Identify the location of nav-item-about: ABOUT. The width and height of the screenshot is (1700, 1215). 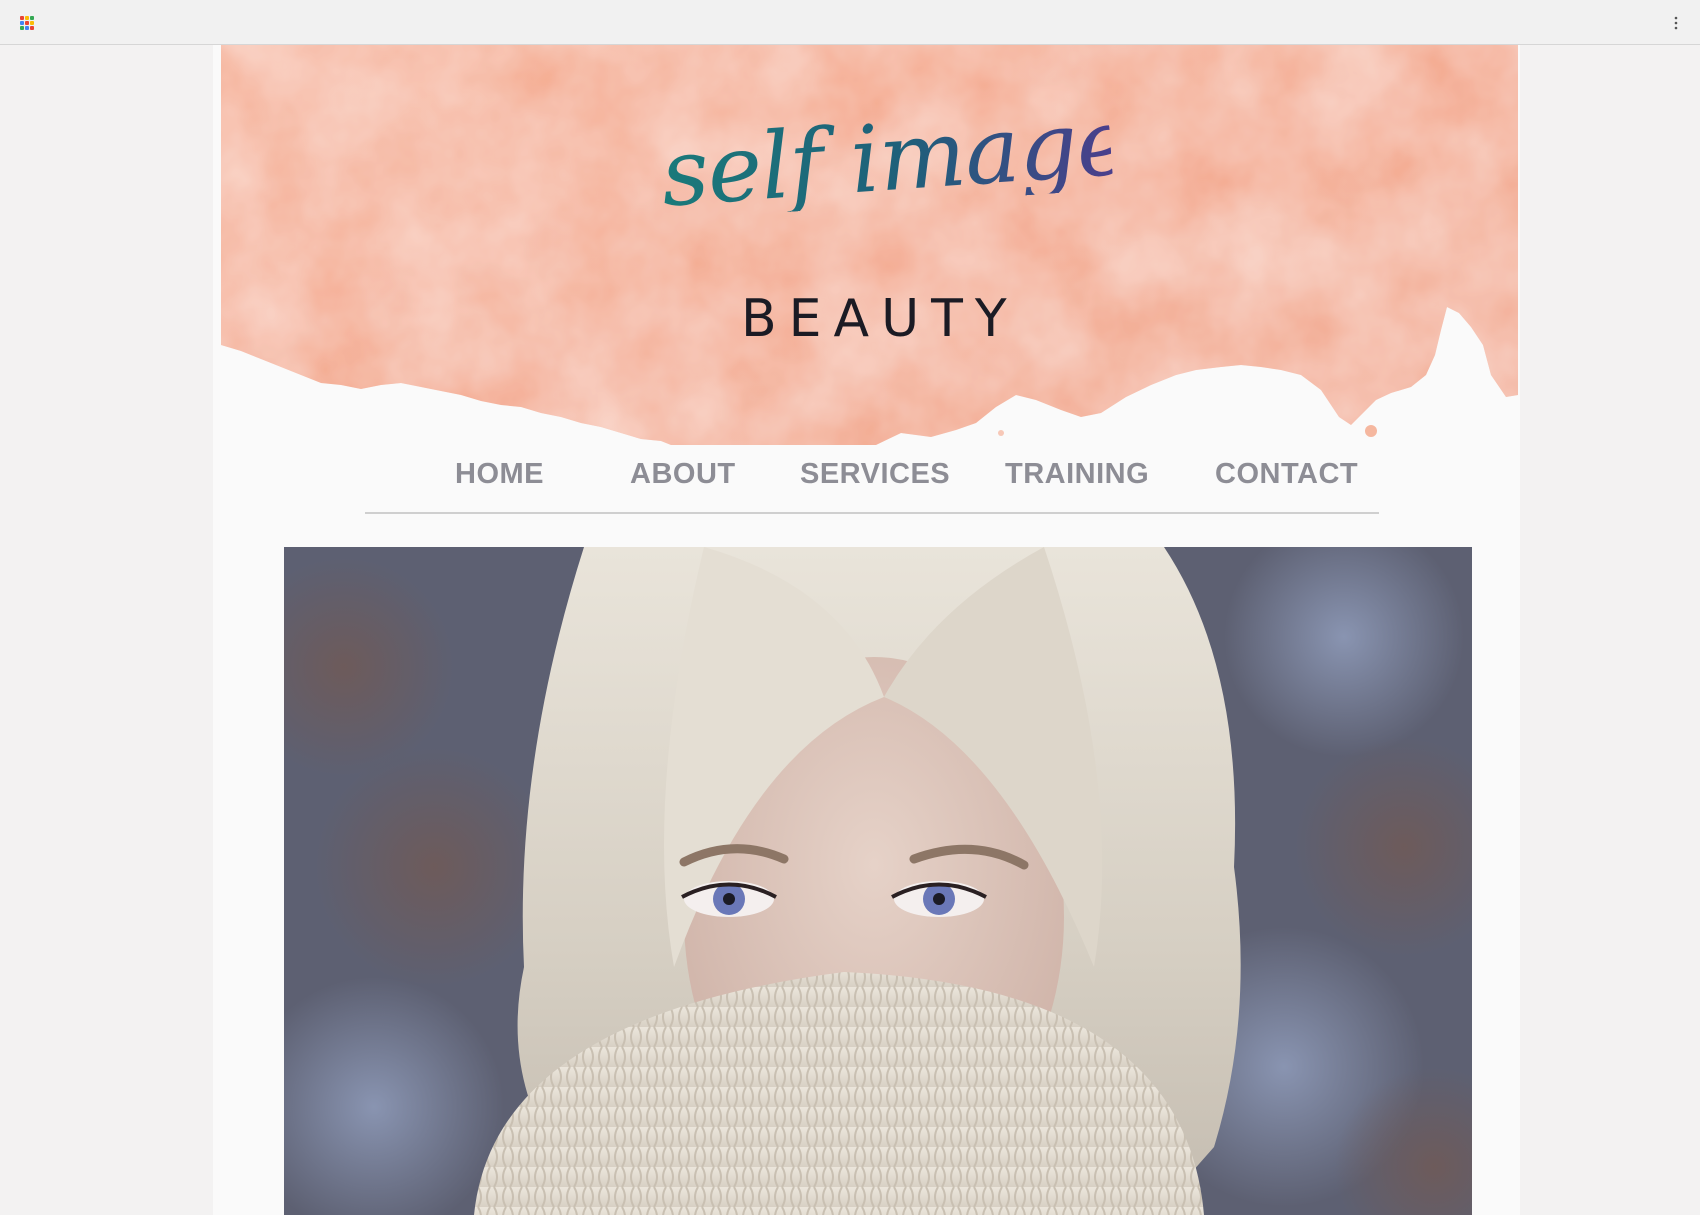
(683, 474).